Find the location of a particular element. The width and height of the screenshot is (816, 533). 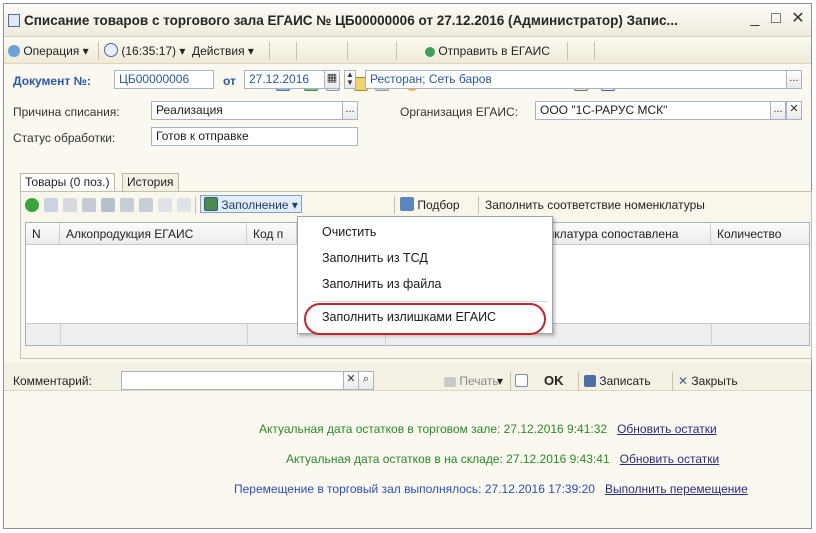

delete-row-icon is located at coordinates (89, 205).